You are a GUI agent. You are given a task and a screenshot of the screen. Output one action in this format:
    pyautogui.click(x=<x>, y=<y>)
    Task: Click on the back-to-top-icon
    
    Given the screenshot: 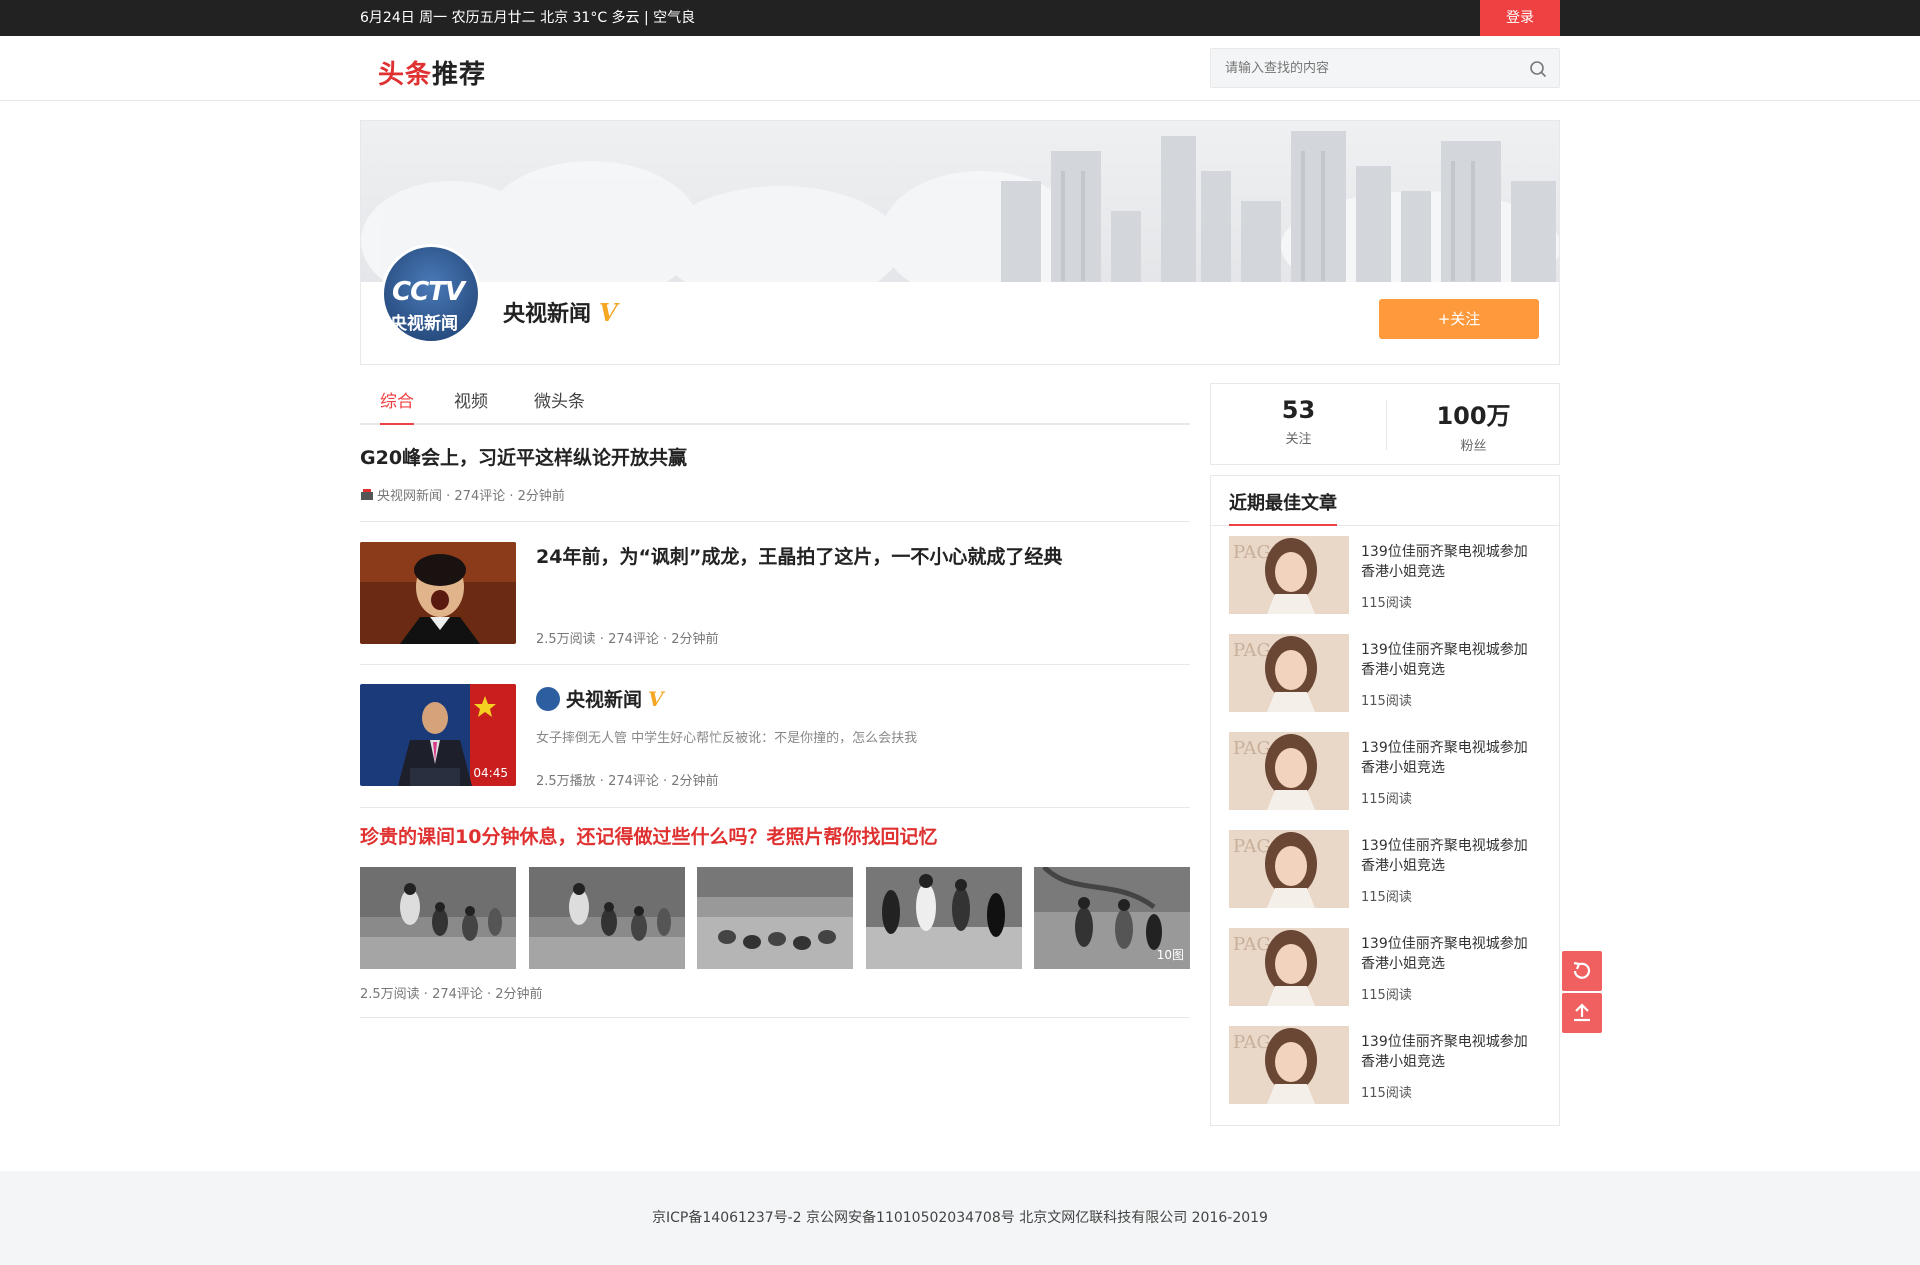 What is the action you would take?
    pyautogui.click(x=1582, y=1012)
    